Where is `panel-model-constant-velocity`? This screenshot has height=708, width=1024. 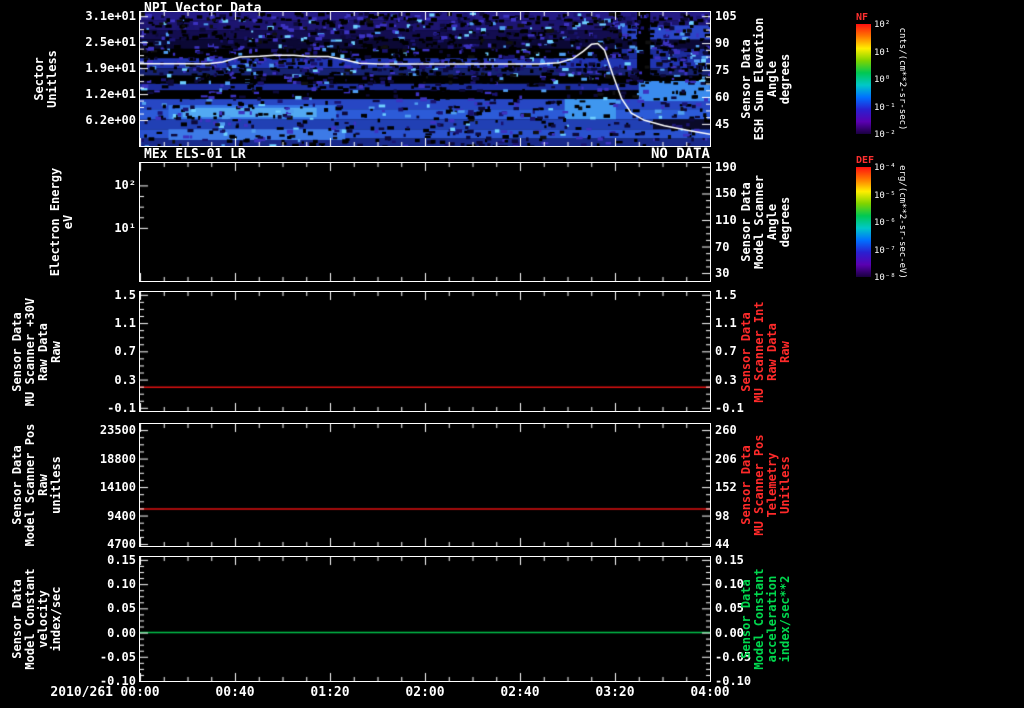 panel-model-constant-velocity is located at coordinates (425, 619).